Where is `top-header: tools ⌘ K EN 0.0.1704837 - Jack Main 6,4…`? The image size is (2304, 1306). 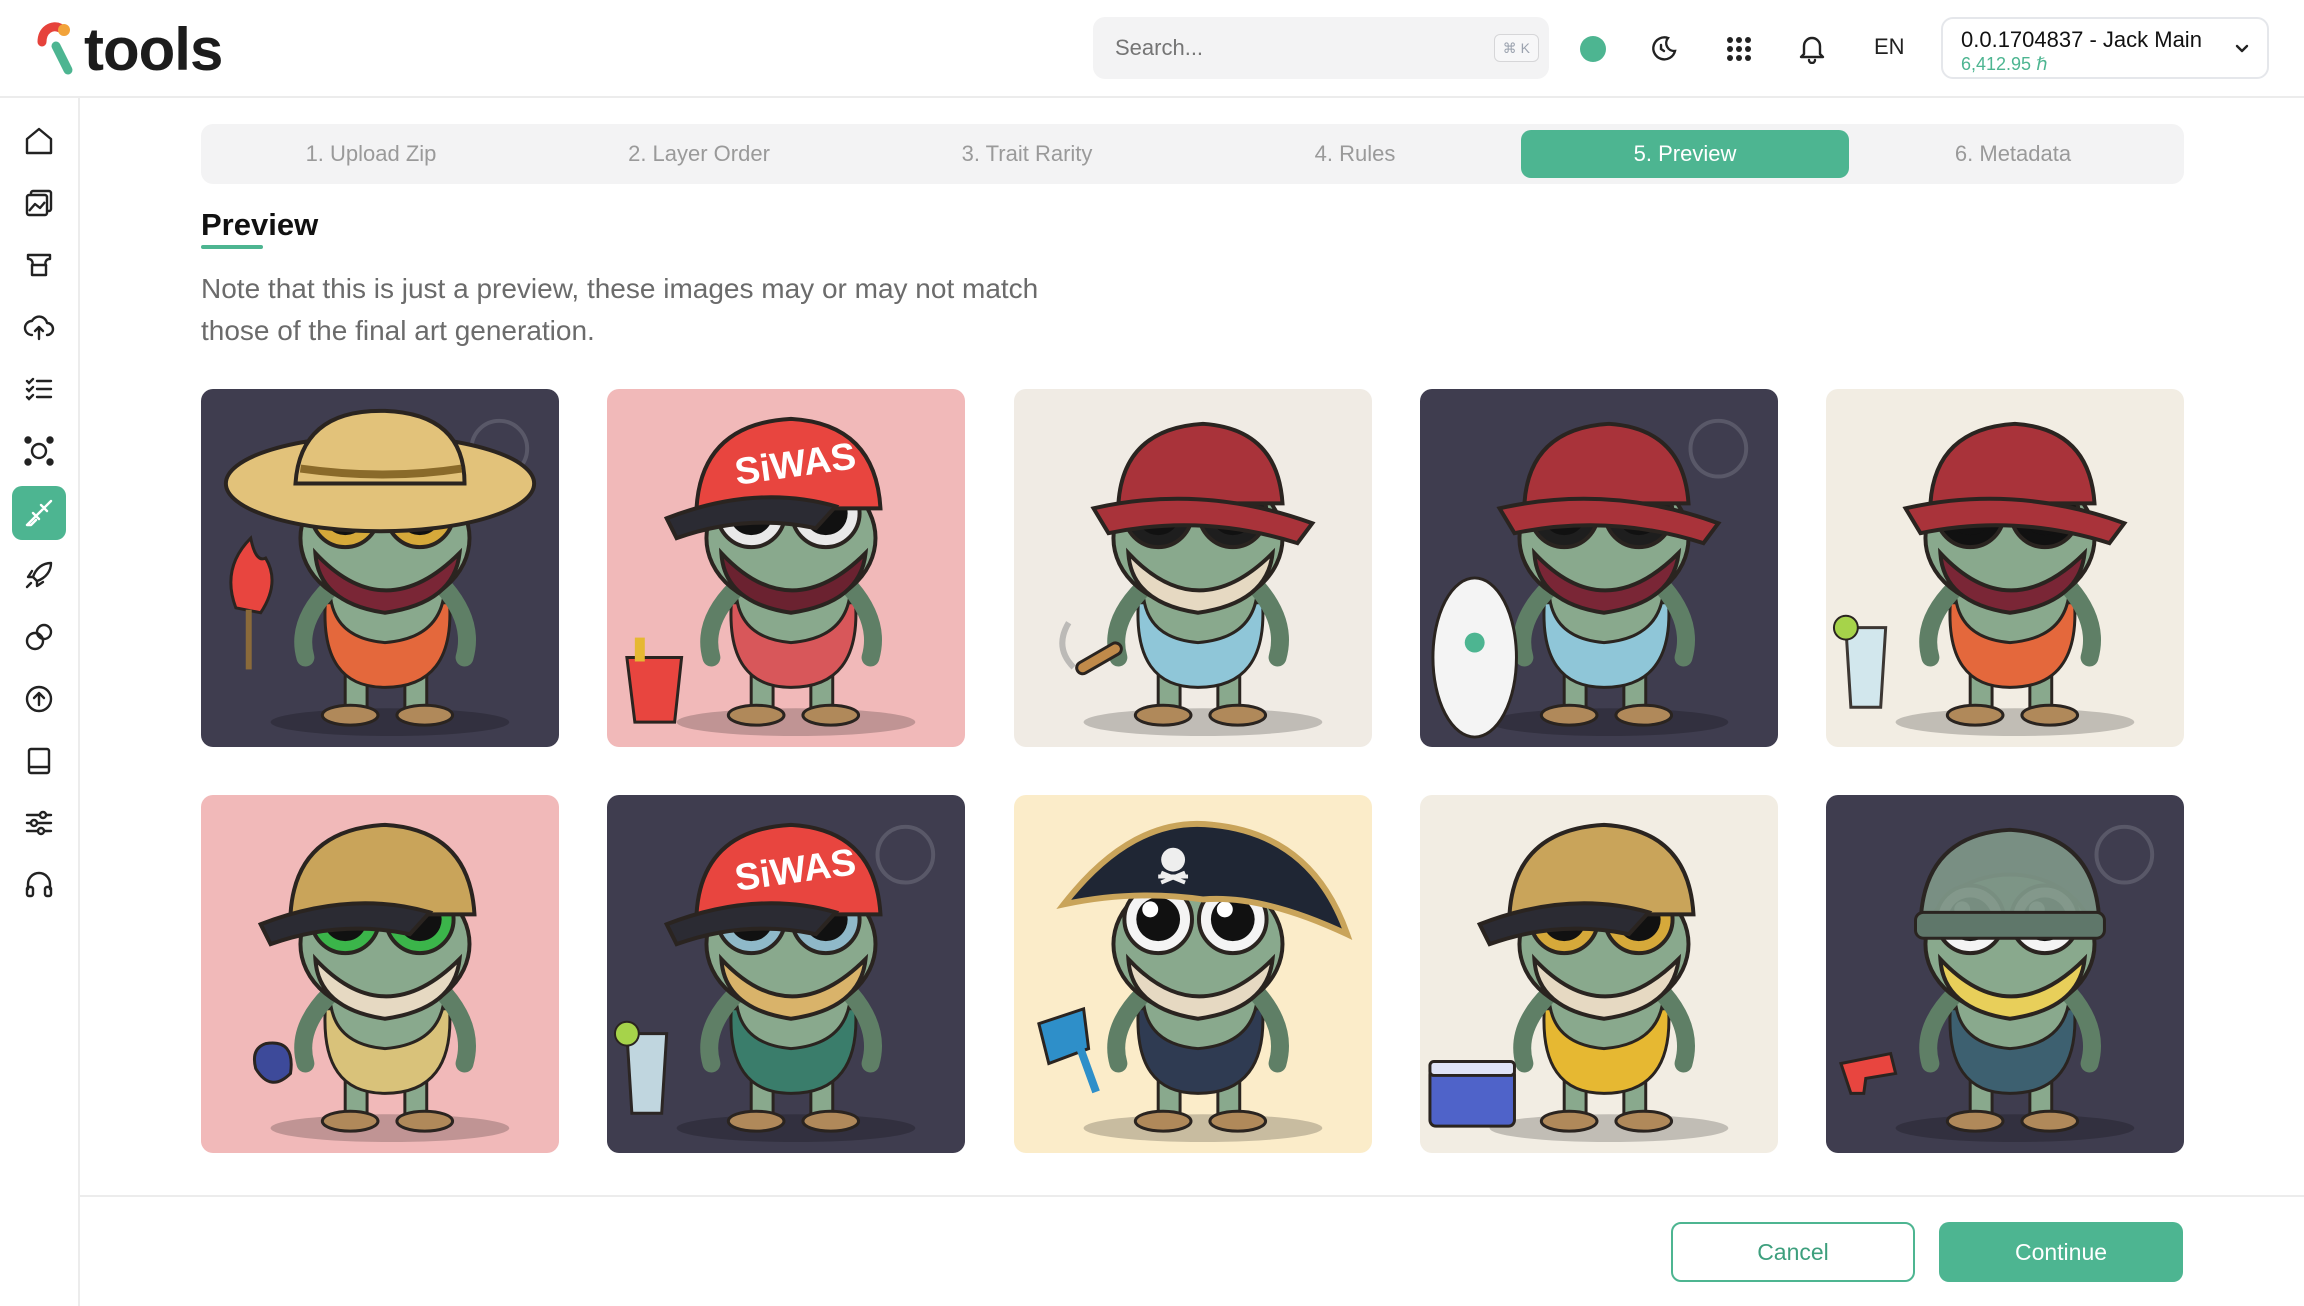 top-header: tools ⌘ K EN 0.0.1704837 - Jack Main 6,4… is located at coordinates (1152, 49).